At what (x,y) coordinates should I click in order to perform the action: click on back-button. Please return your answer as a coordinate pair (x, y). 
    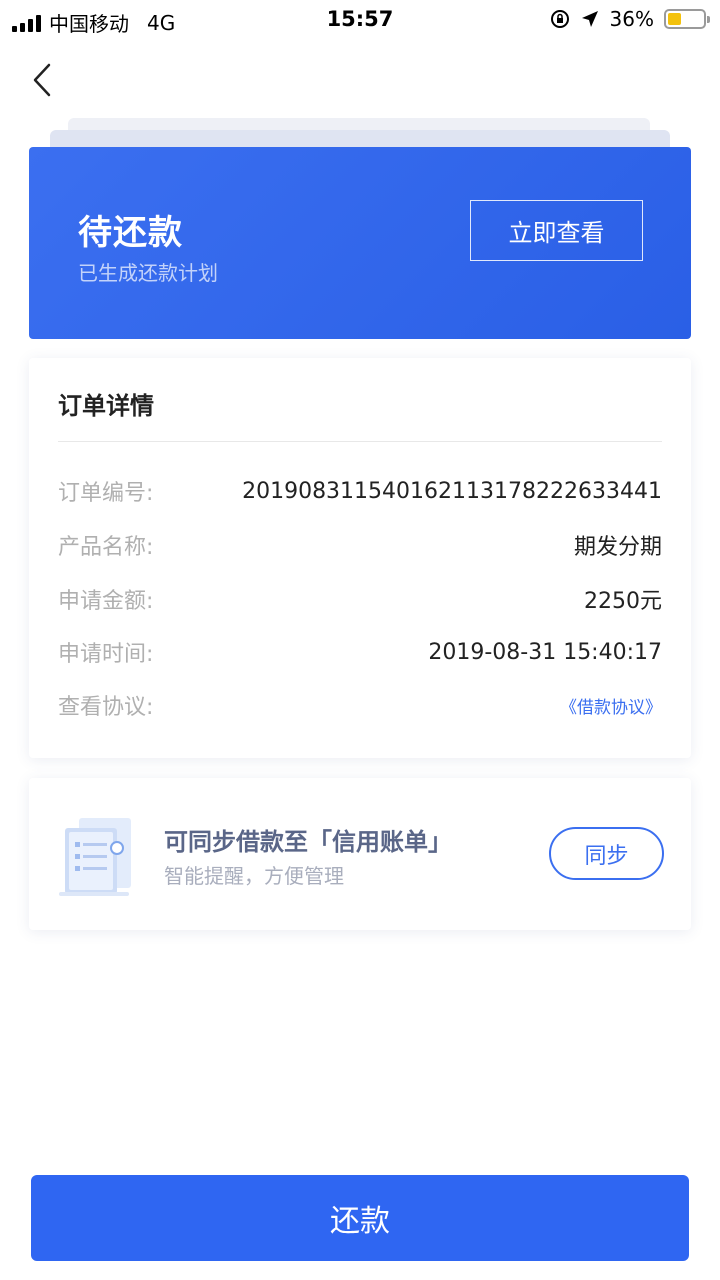
    Looking at the image, I should click on (42, 80).